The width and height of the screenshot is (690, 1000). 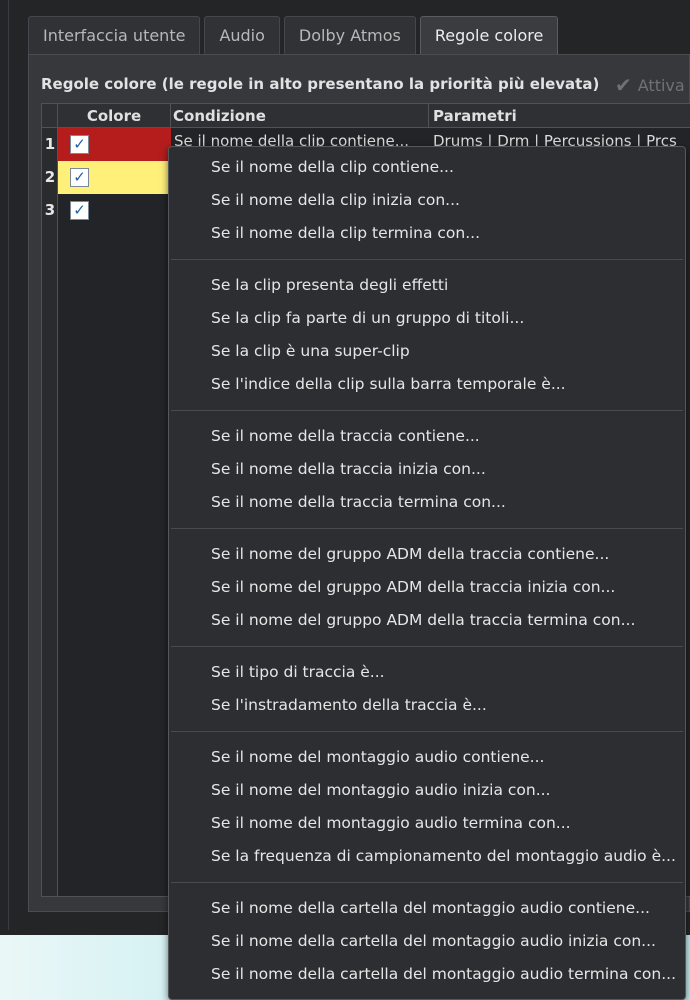 I want to click on tab-dolby-atmos: Dolby Atmos, so click(x=349, y=35).